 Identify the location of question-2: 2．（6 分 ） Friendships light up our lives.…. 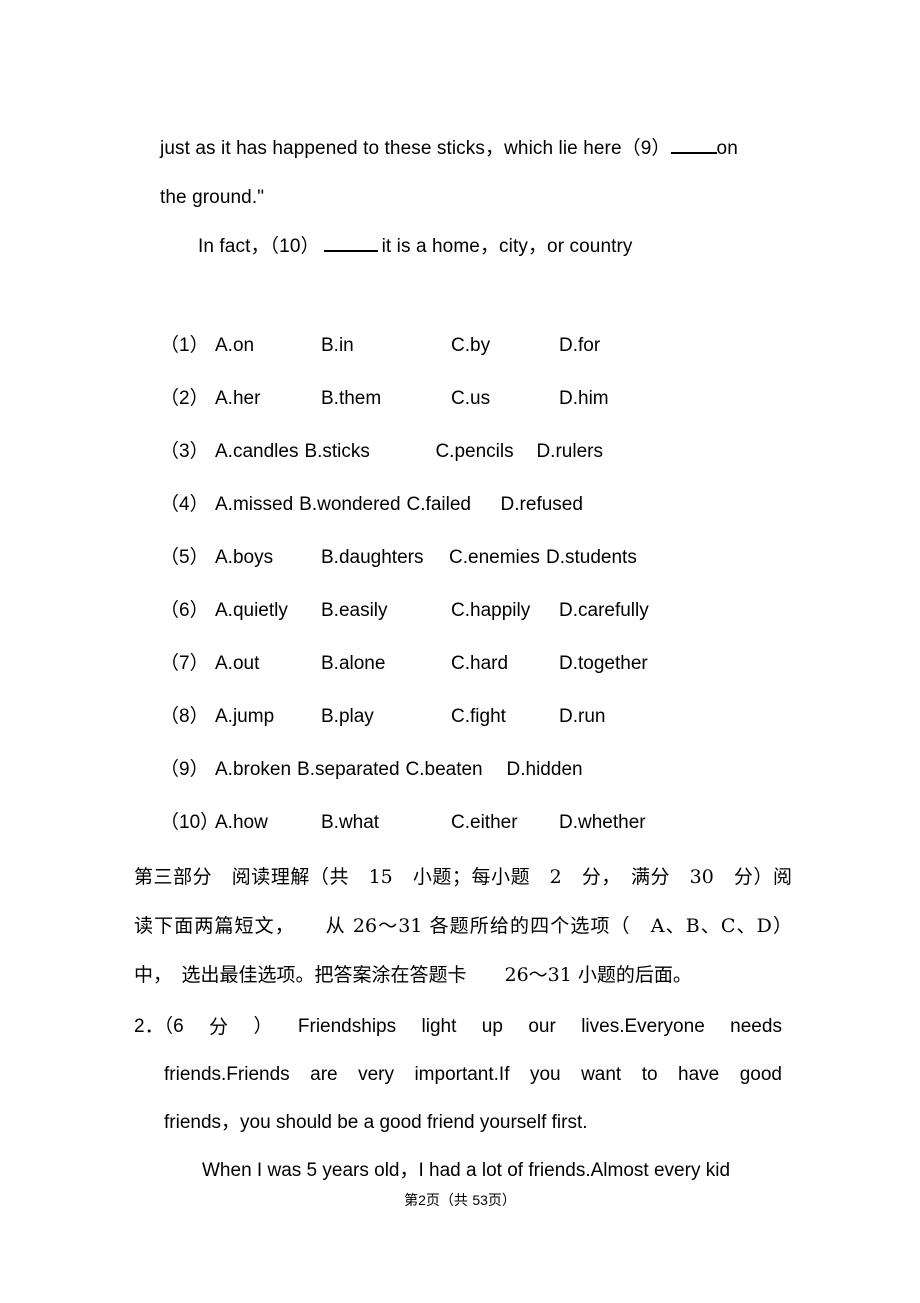
(458, 1099).